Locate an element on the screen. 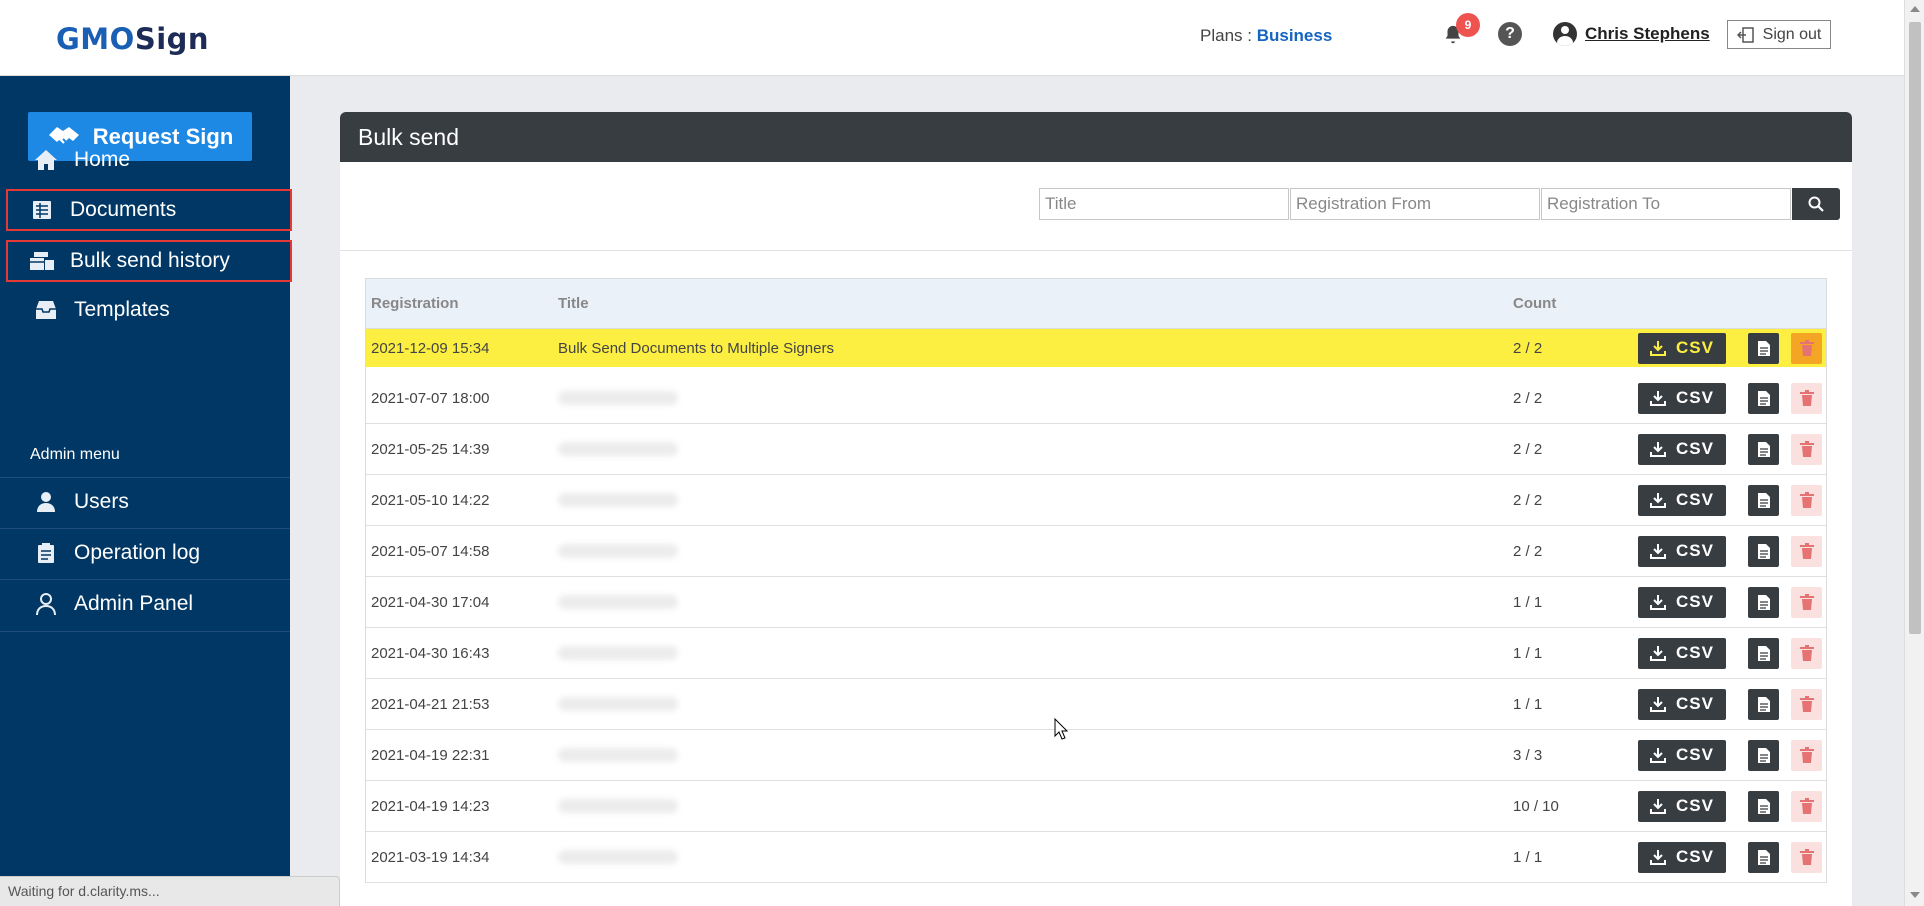 The width and height of the screenshot is (1924, 906). table-row: 2021-04-21 21:53 1 / 1 CSV is located at coordinates (1096, 704).